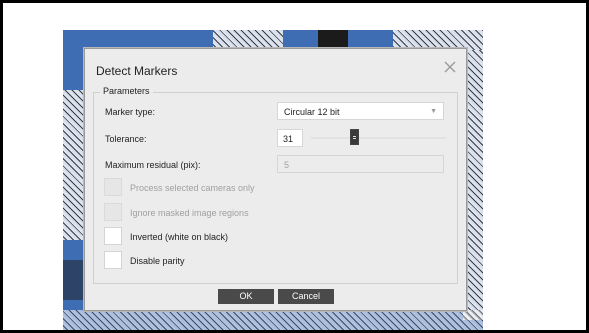  What do you see at coordinates (137, 71) in the screenshot?
I see `dialog-title: Detect Markers` at bounding box center [137, 71].